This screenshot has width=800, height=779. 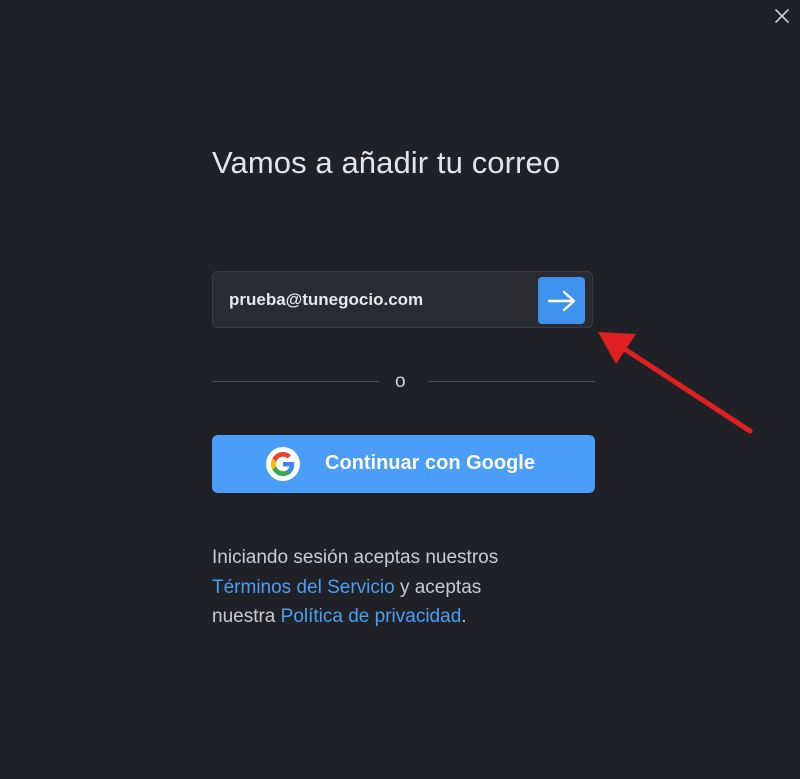 What do you see at coordinates (246, 616) in the screenshot?
I see `legal-prefix-text: nuestra` at bounding box center [246, 616].